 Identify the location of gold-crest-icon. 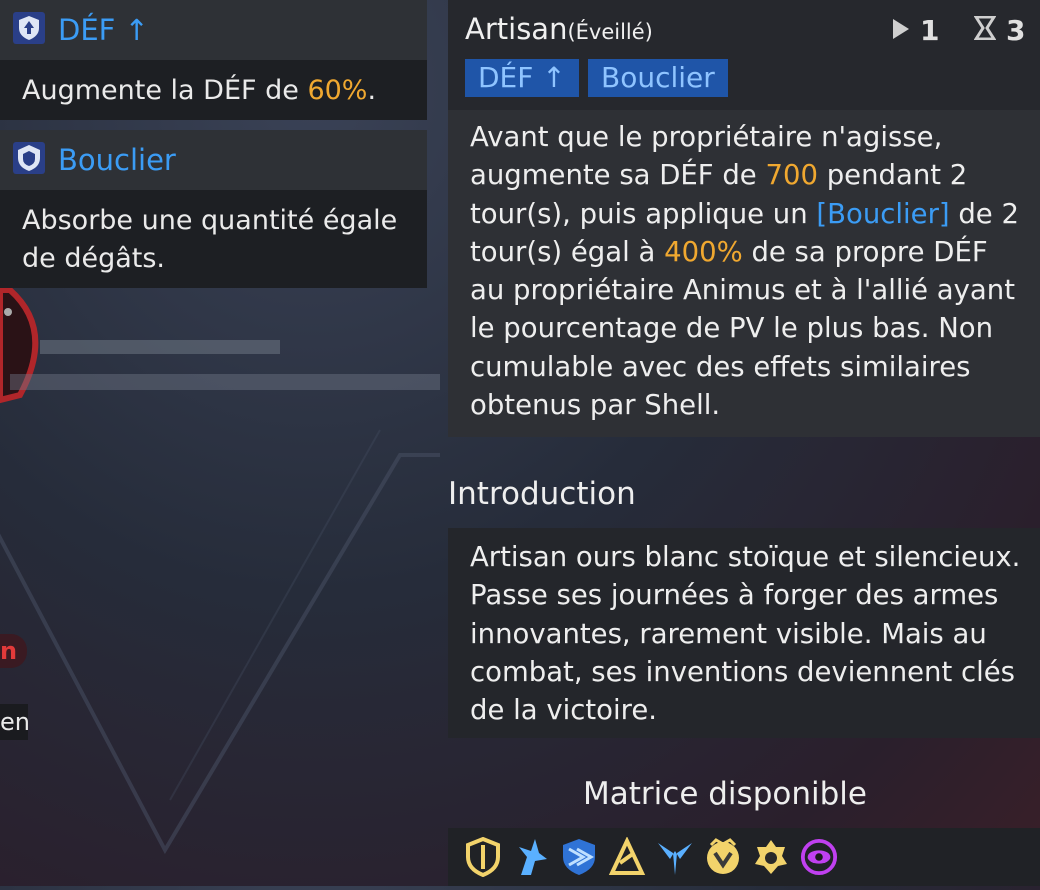
(723, 857).